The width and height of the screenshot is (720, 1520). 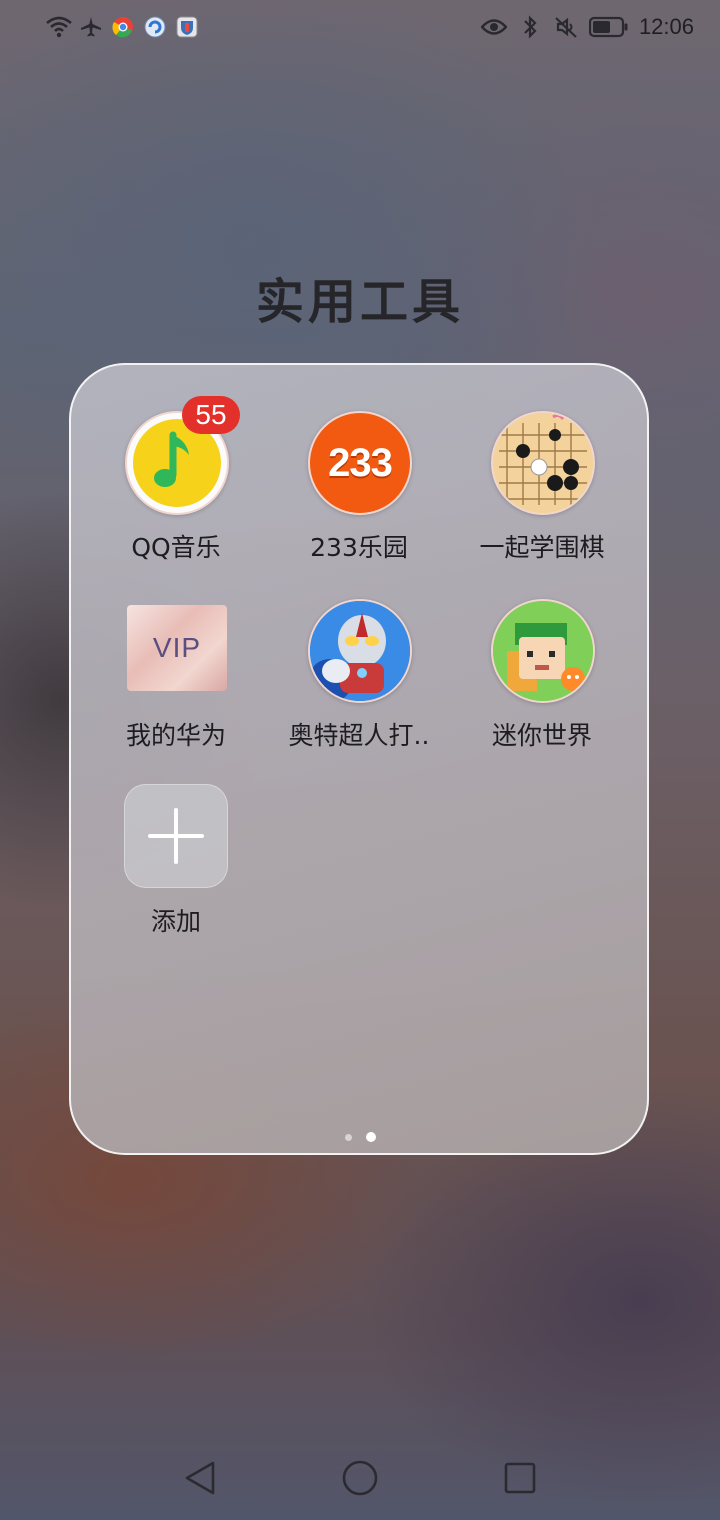 I want to click on recents-button, so click(x=520, y=1480).